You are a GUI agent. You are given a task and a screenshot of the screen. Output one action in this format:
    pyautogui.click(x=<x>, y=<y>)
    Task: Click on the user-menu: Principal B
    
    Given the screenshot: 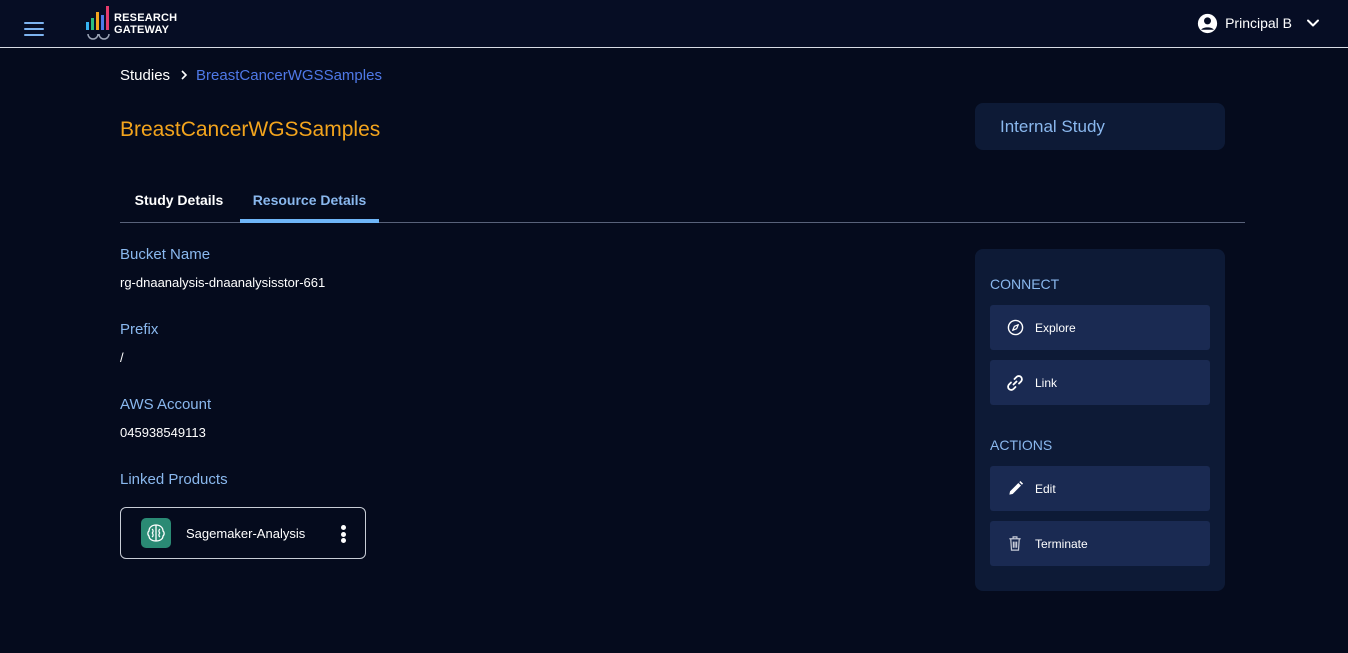 What is the action you would take?
    pyautogui.click(x=1258, y=23)
    